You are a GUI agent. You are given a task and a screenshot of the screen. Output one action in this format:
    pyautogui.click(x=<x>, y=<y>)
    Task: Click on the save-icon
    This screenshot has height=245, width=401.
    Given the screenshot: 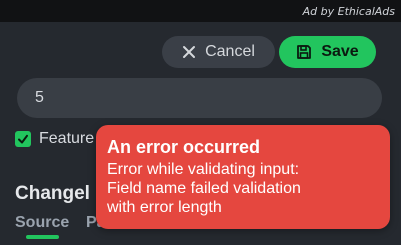 What is the action you would take?
    pyautogui.click(x=304, y=52)
    